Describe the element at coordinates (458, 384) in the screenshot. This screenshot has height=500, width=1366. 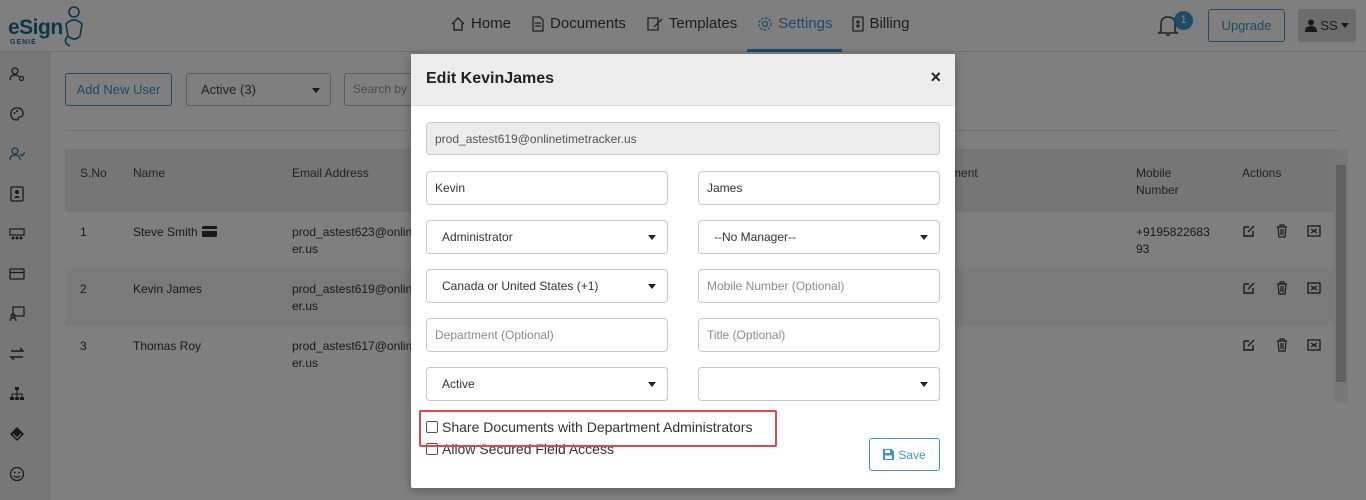
I see `status-select-value: Active` at that location.